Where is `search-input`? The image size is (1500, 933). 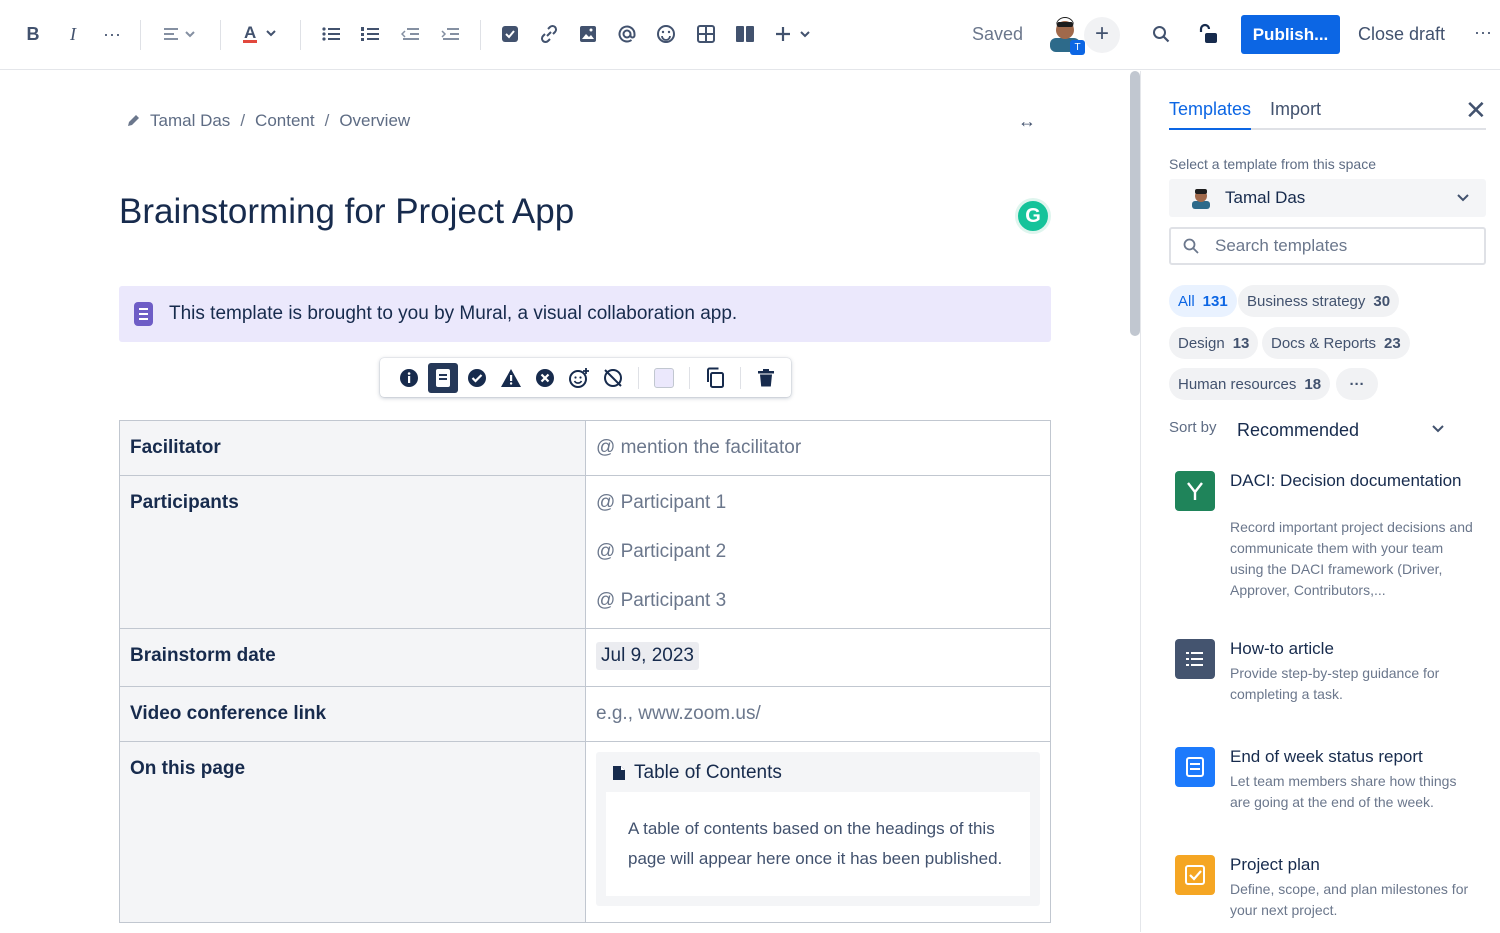
search-input is located at coordinates (1340, 246).